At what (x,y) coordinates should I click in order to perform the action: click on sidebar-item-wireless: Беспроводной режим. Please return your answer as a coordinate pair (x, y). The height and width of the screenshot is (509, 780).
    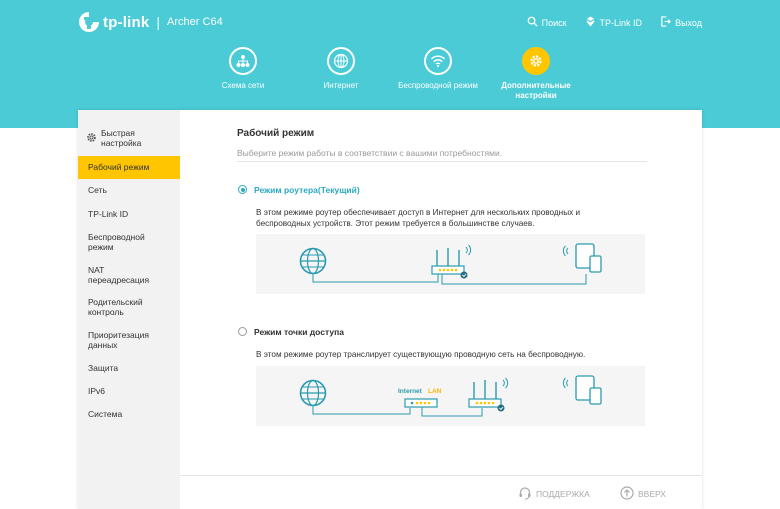
    Looking at the image, I should click on (113, 242).